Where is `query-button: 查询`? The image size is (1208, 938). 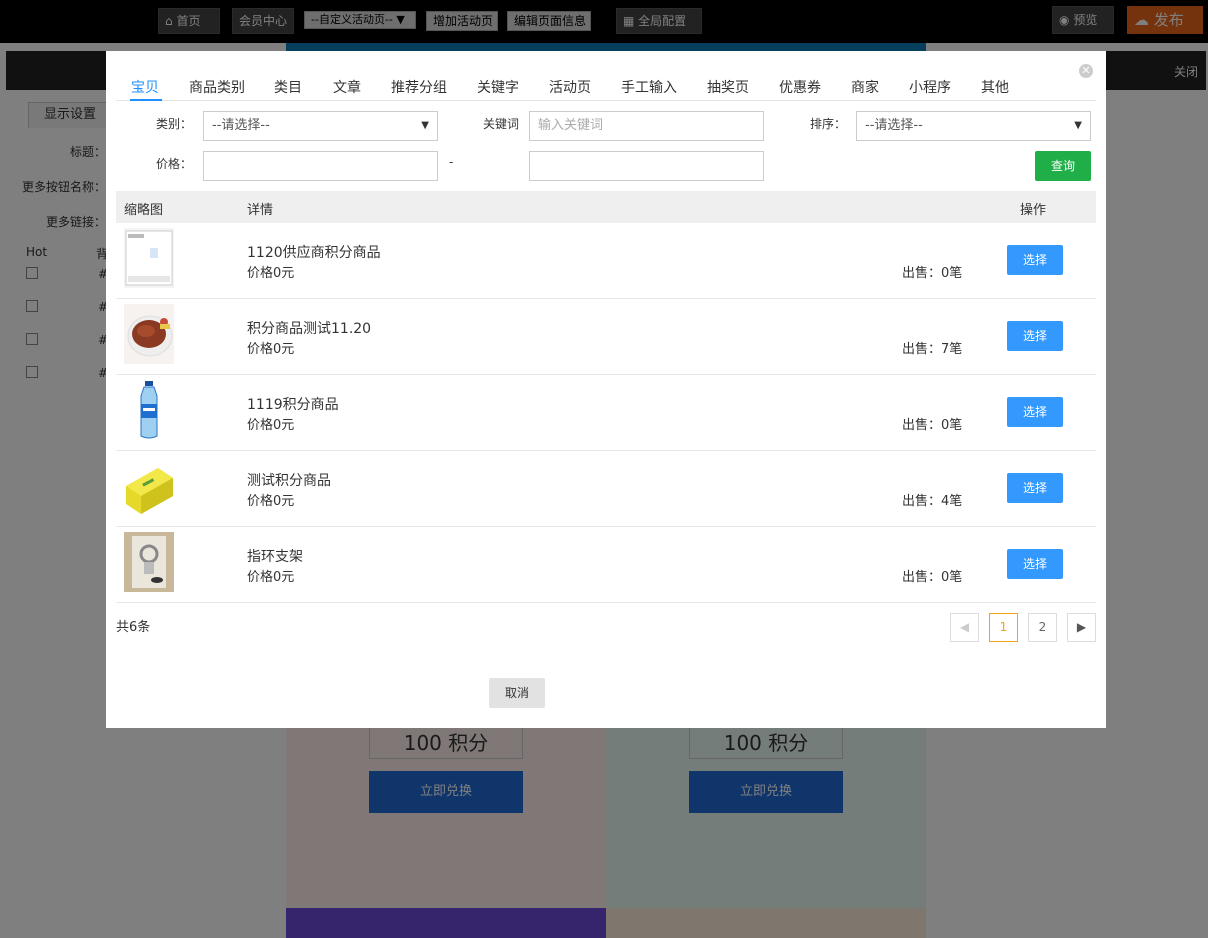
query-button: 查询 is located at coordinates (1063, 166).